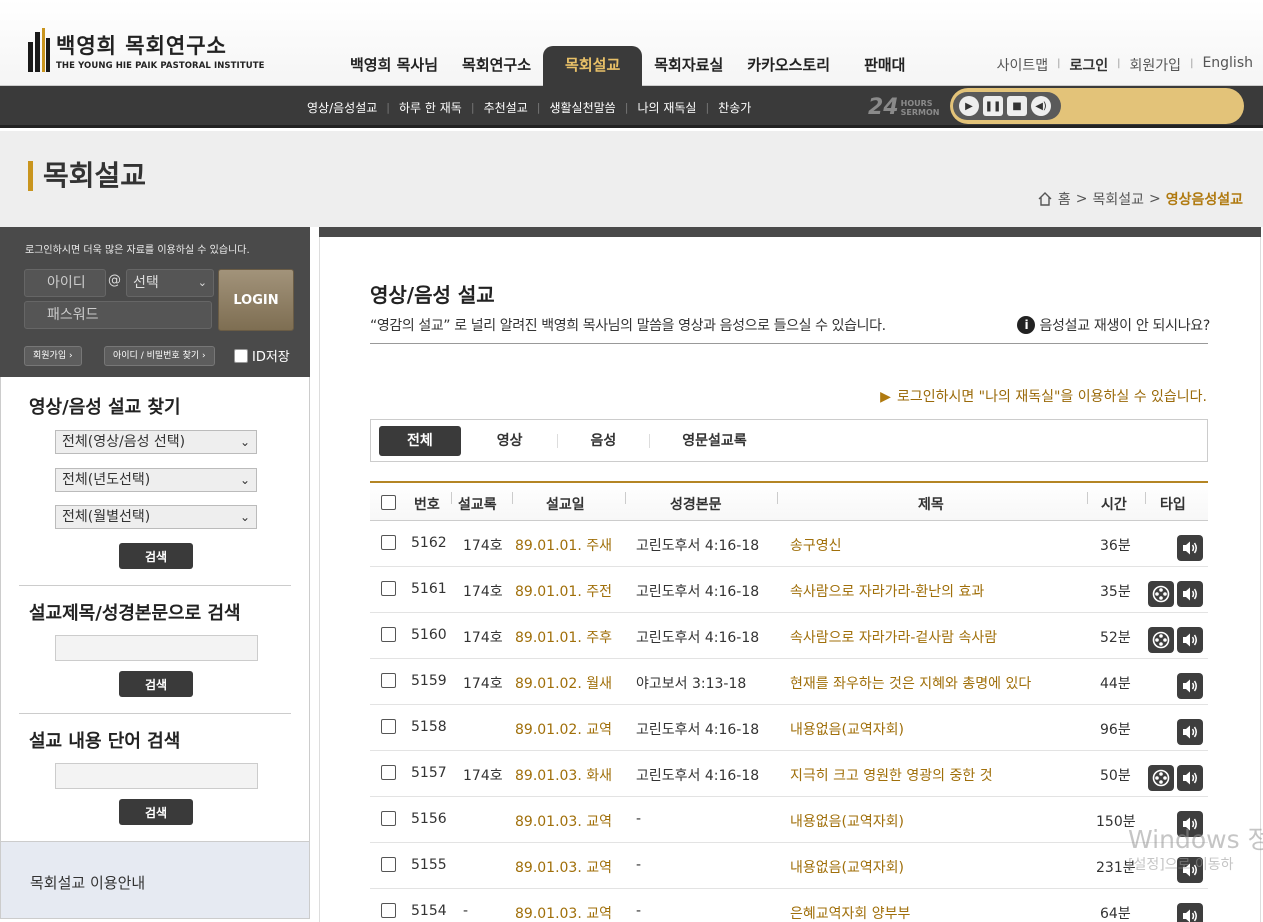 The height and width of the screenshot is (922, 1263). Describe the element at coordinates (256, 300) in the screenshot. I see `login-button: LOGIN` at that location.